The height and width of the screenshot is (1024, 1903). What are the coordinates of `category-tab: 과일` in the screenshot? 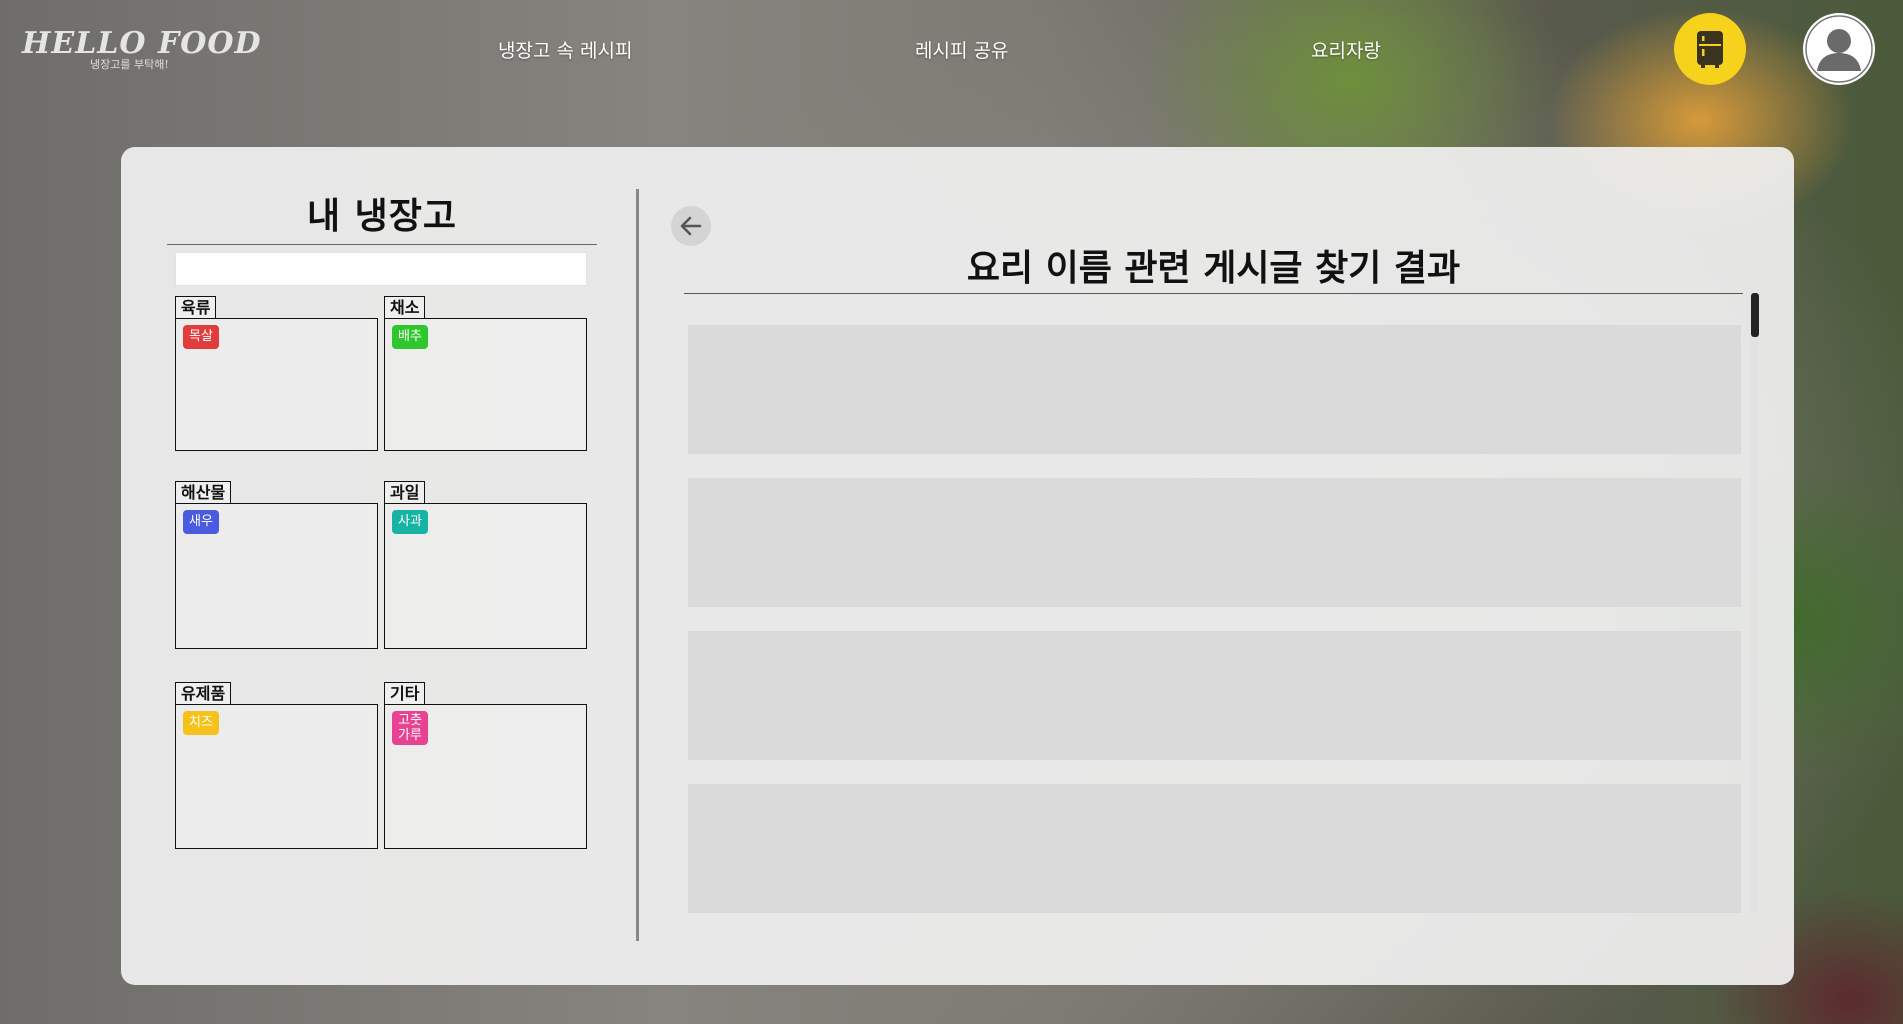 It's located at (405, 492).